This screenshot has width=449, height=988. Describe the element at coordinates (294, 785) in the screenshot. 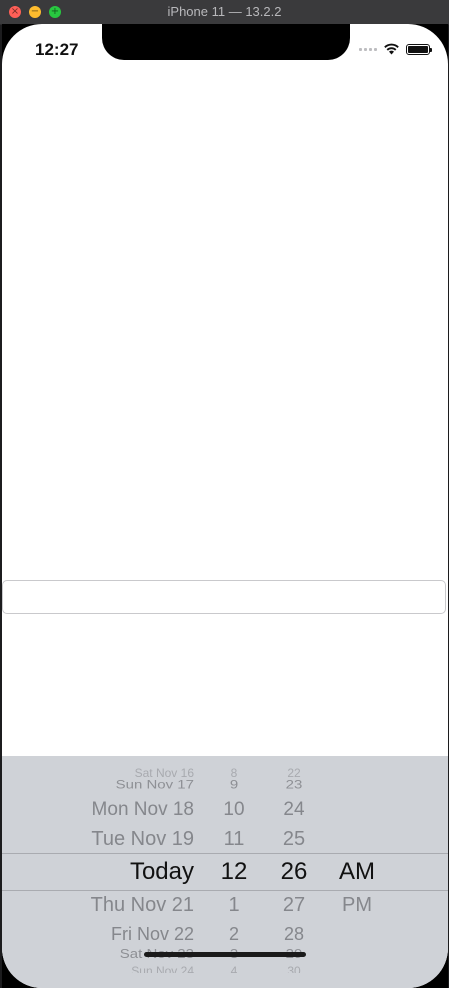

I see `picker-minute: 23` at that location.